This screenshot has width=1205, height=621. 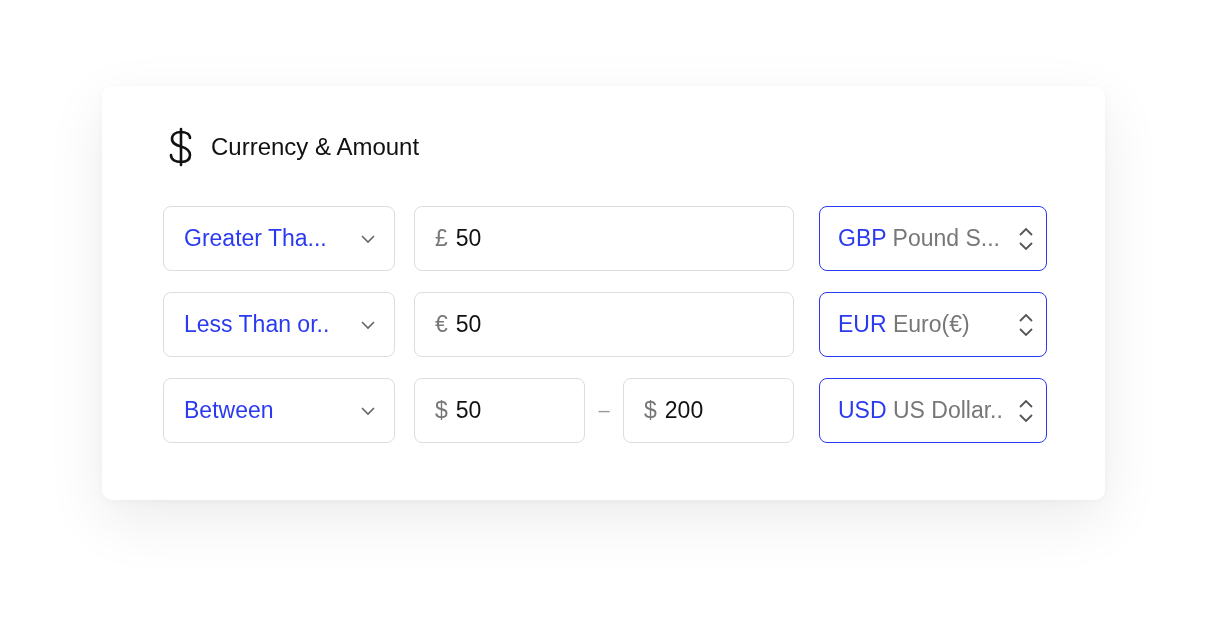 I want to click on operator-dropdown: Less Than or.., so click(x=279, y=324).